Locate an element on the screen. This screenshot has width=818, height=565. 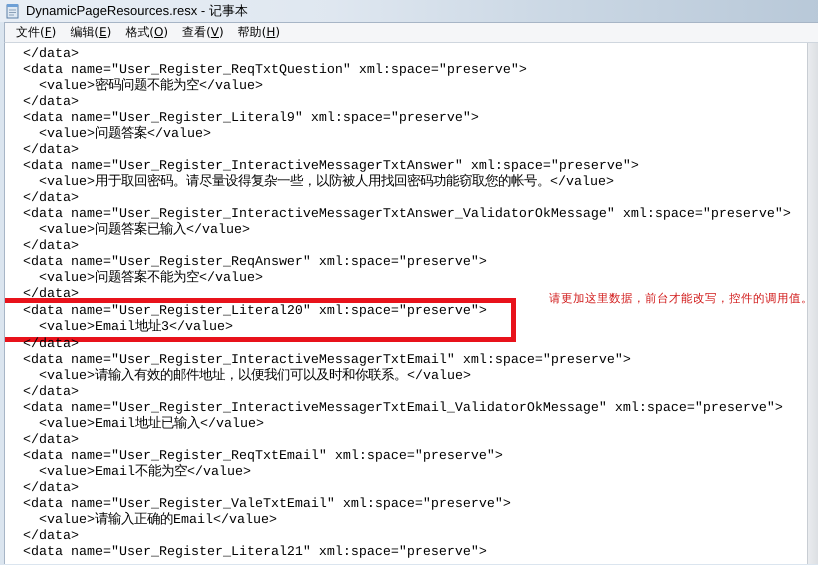
code-line: <value>Email地址已输入</value> is located at coordinates (151, 425).